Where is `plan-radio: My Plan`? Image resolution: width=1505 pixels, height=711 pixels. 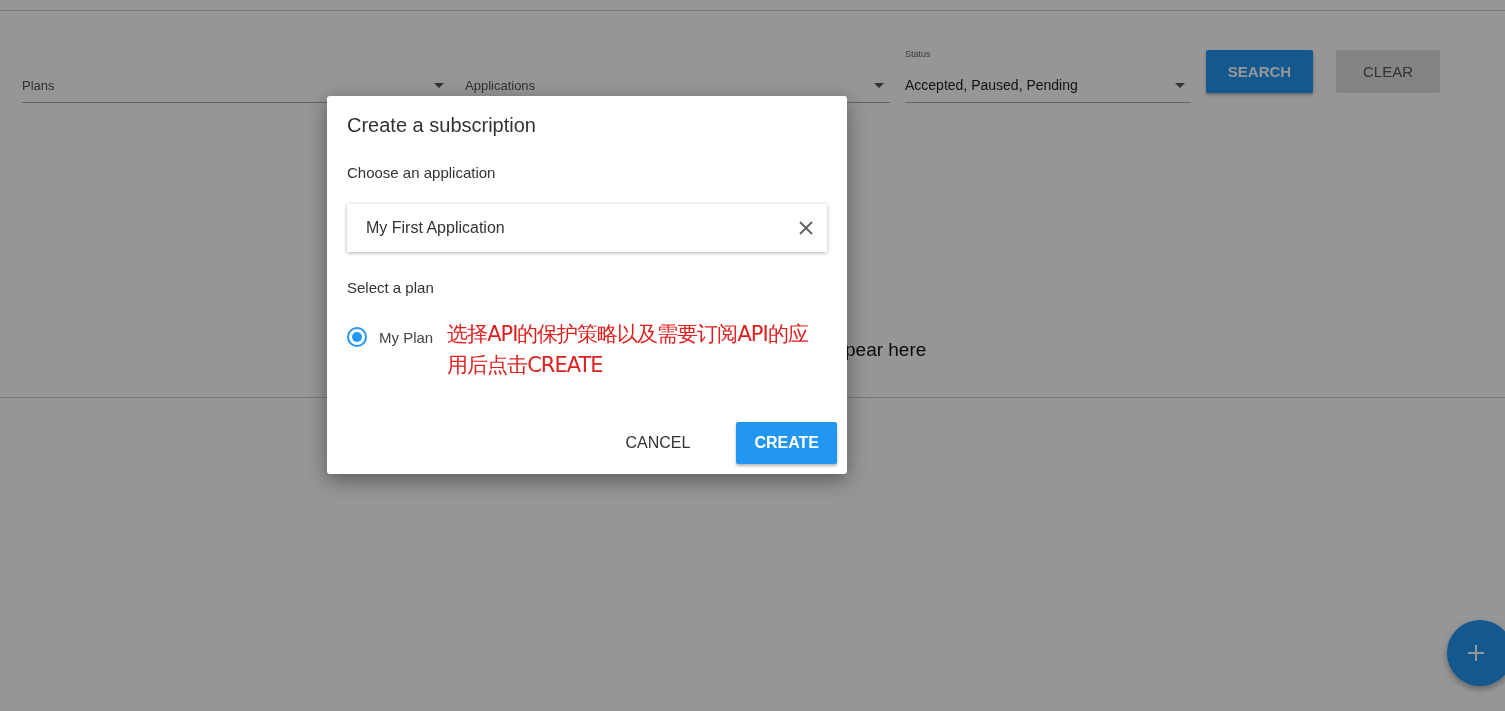 plan-radio: My Plan is located at coordinates (390, 337).